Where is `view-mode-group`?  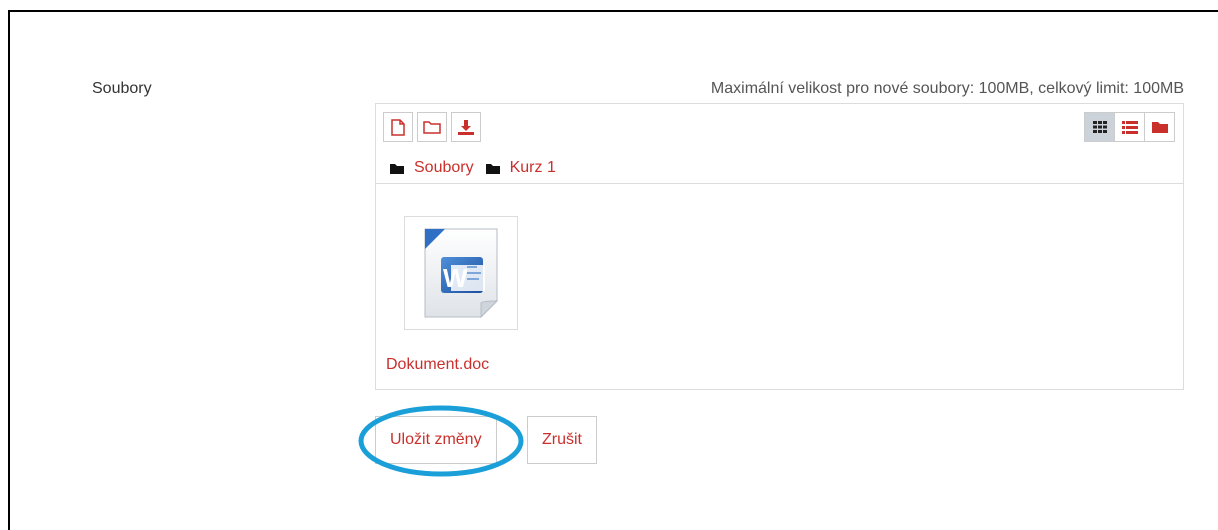
view-mode-group is located at coordinates (1129, 127).